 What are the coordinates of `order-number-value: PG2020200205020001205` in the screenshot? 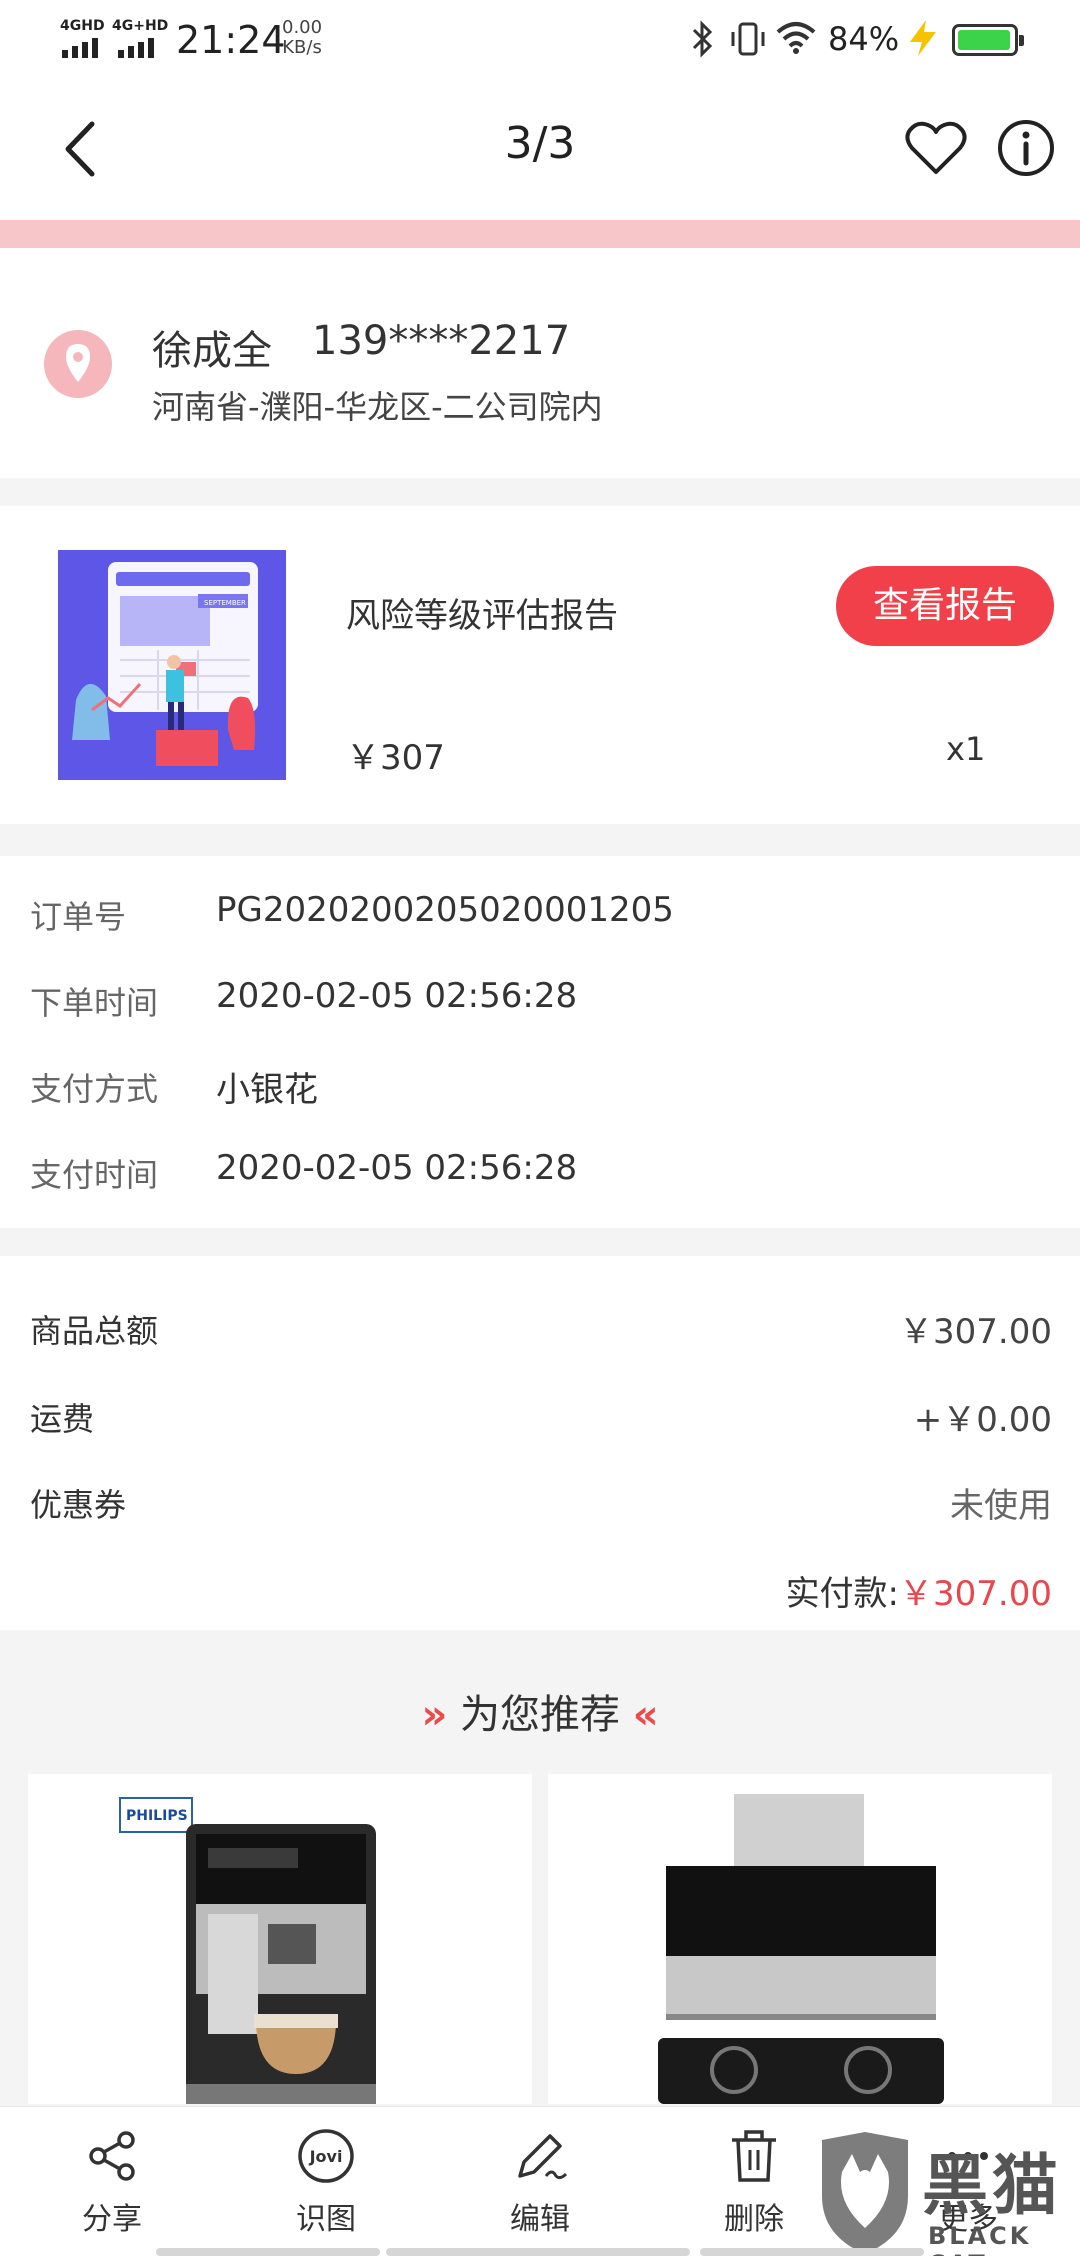 It's located at (445, 910).